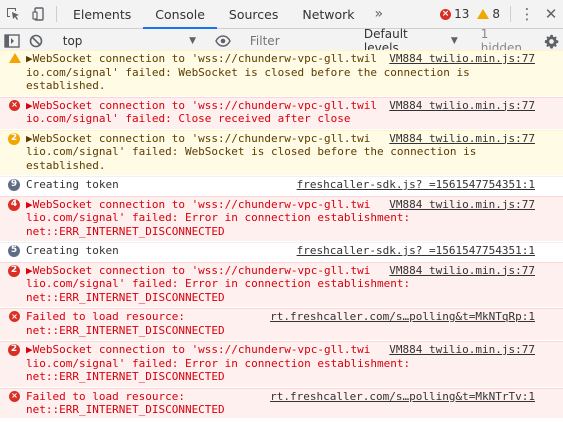  I want to click on error-counter: × 13, so click(454, 14).